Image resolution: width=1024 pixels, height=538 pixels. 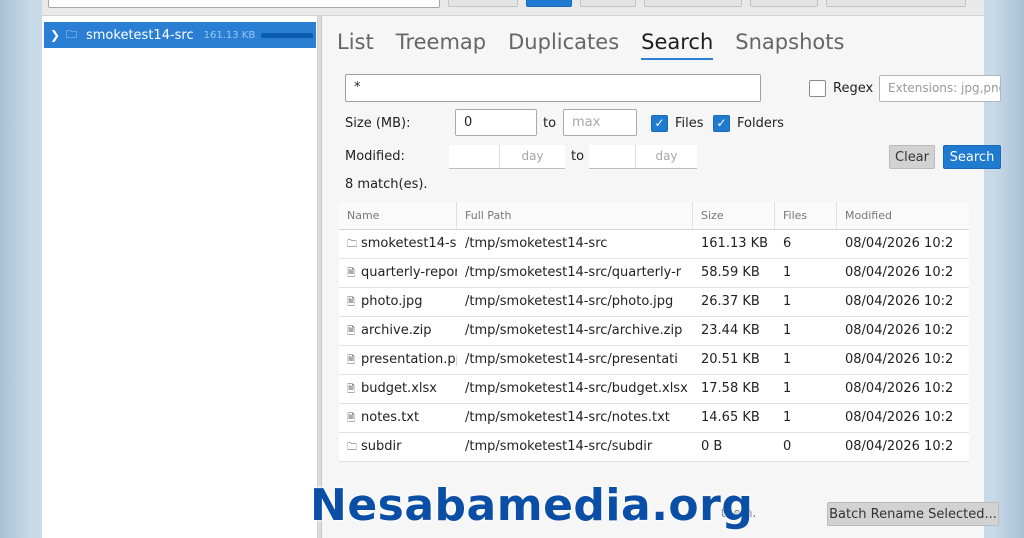 I want to click on size-min-input: 0, so click(x=496, y=122).